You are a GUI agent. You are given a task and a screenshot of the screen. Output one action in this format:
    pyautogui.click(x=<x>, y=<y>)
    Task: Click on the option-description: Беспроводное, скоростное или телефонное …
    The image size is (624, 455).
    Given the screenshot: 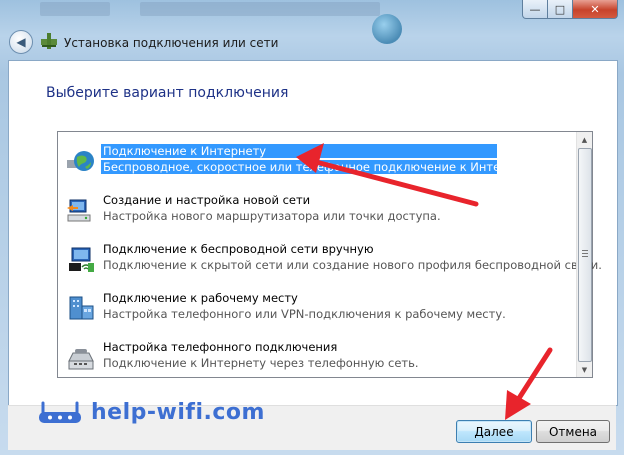 What is the action you would take?
    pyautogui.click(x=320, y=167)
    